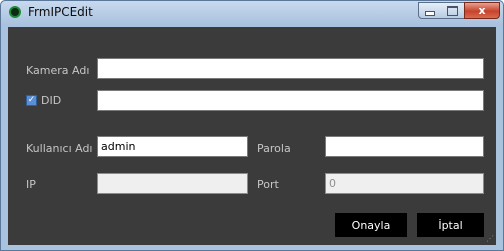  I want to click on title-bar: FrmIPCEdit x, so click(252, 13).